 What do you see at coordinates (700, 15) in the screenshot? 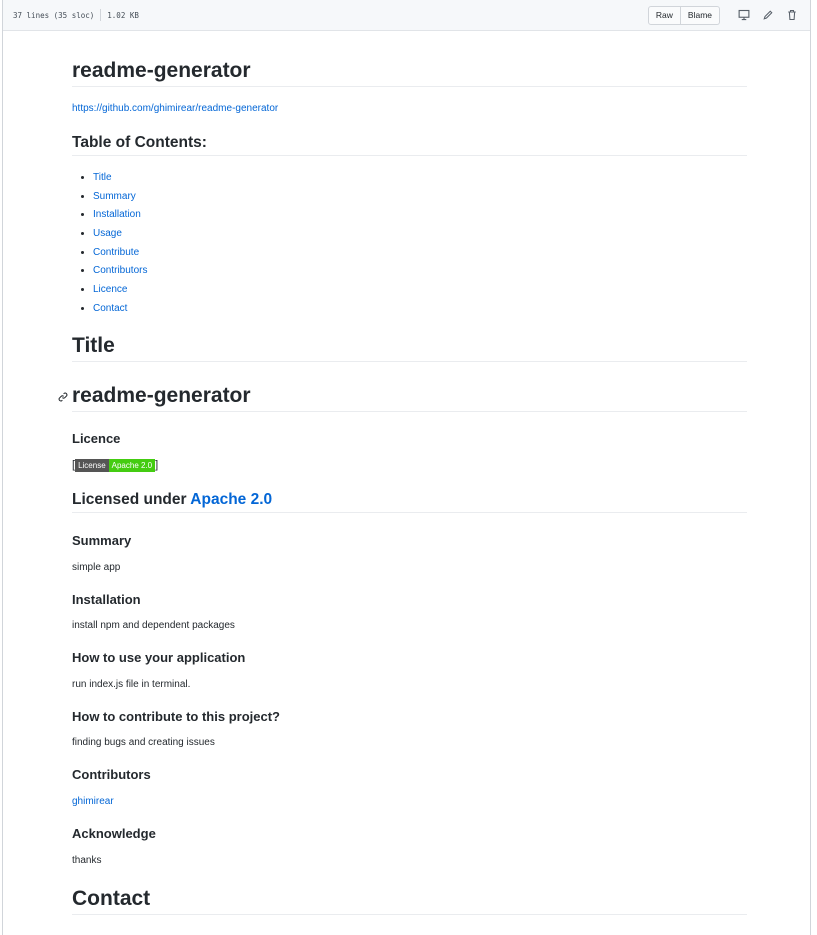
I see `blame-button: Blame` at bounding box center [700, 15].